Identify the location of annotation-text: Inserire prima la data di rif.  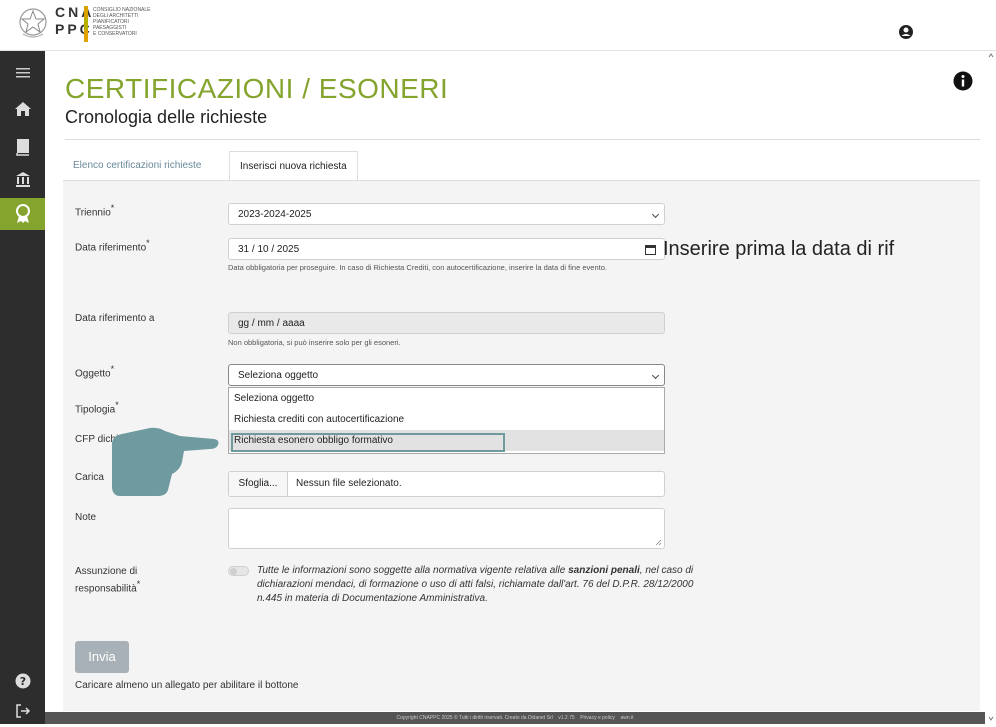
(779, 249).